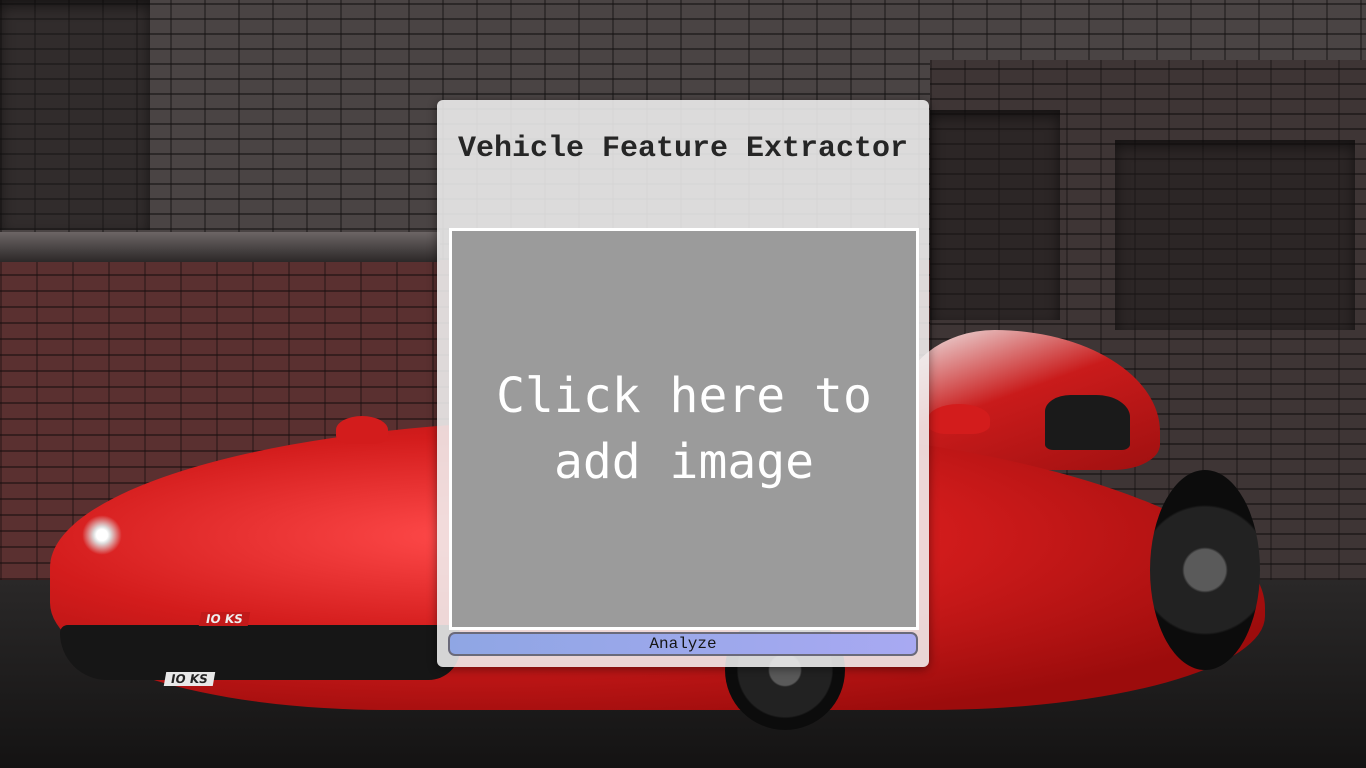 This screenshot has width=1366, height=768. I want to click on car-grille, so click(260, 652).